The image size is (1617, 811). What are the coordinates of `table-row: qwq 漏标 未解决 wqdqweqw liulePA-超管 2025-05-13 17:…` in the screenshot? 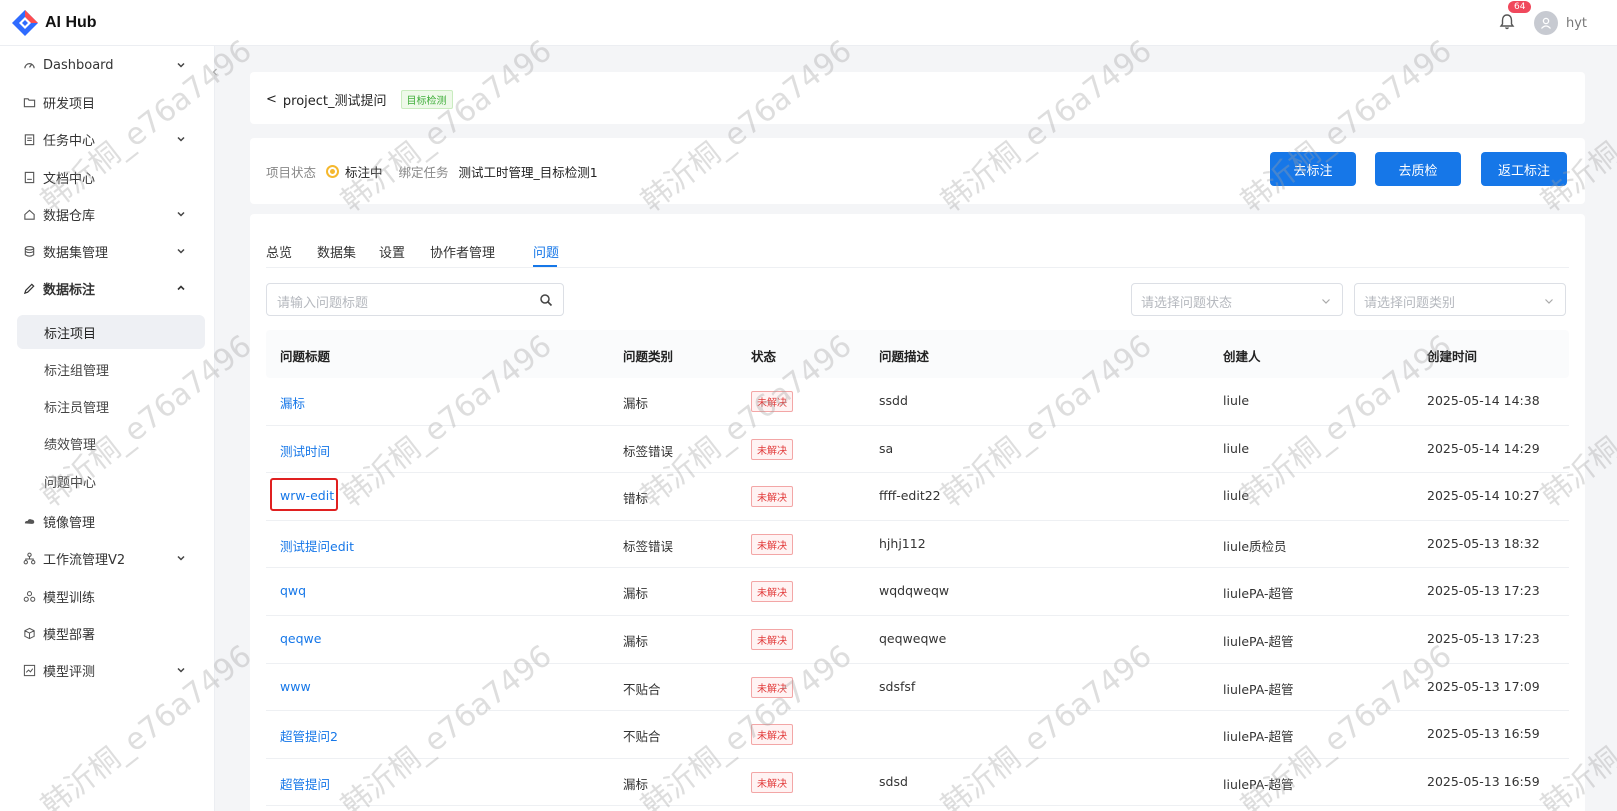 It's located at (917, 592).